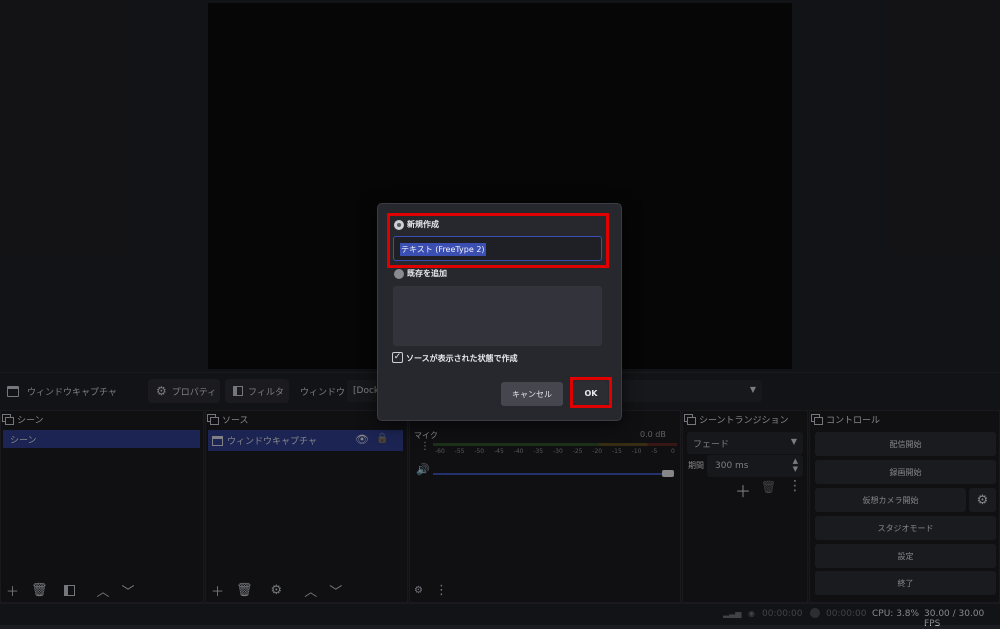  Describe the element at coordinates (497, 316) in the screenshot. I see `existing-sources-list` at that location.